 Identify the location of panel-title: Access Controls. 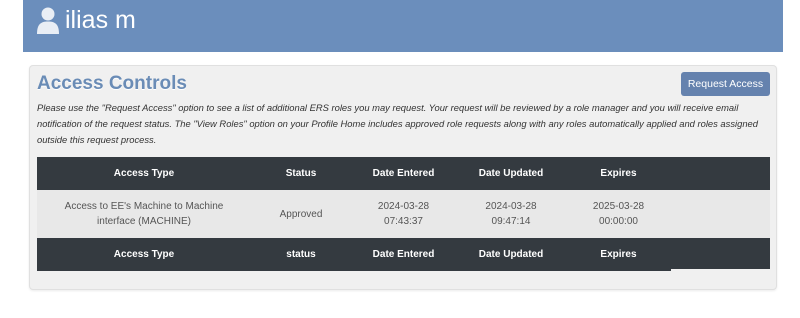
(112, 83).